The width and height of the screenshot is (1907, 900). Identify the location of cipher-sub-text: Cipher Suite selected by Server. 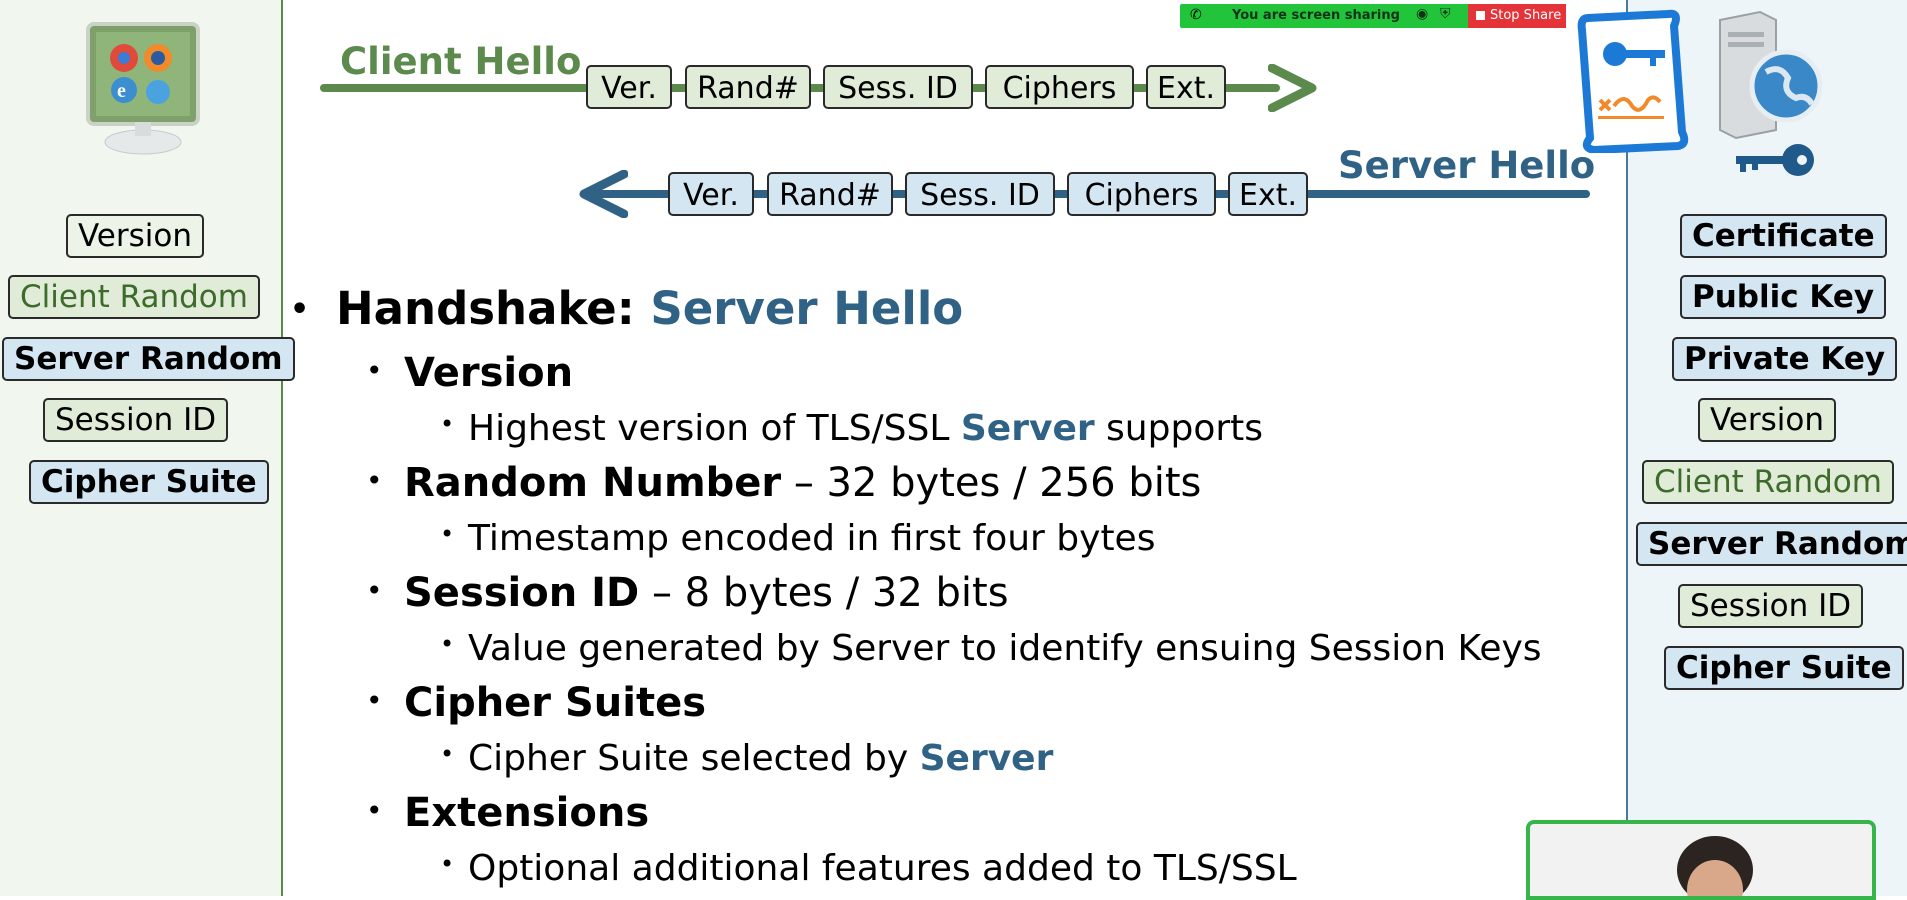
(760, 758).